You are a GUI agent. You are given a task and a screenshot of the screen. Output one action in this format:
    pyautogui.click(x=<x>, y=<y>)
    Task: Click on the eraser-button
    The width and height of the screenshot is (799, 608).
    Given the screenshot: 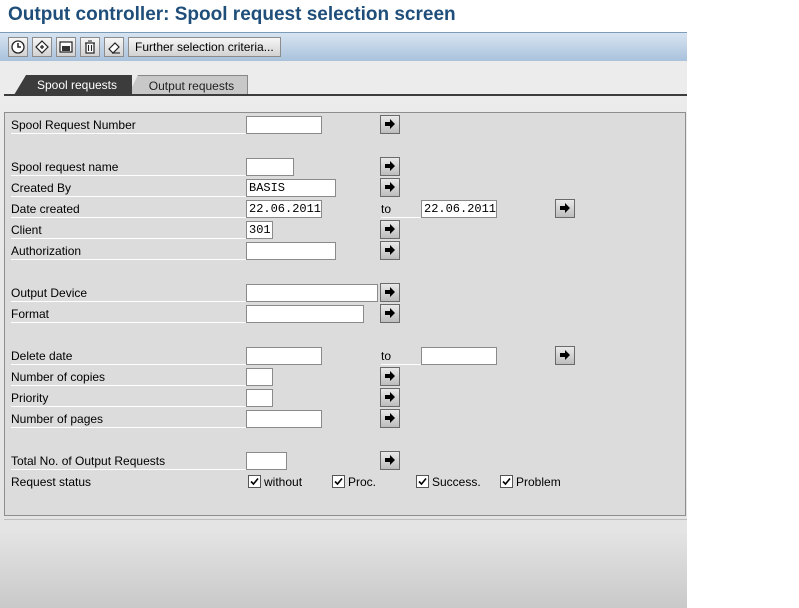 What is the action you would take?
    pyautogui.click(x=114, y=47)
    